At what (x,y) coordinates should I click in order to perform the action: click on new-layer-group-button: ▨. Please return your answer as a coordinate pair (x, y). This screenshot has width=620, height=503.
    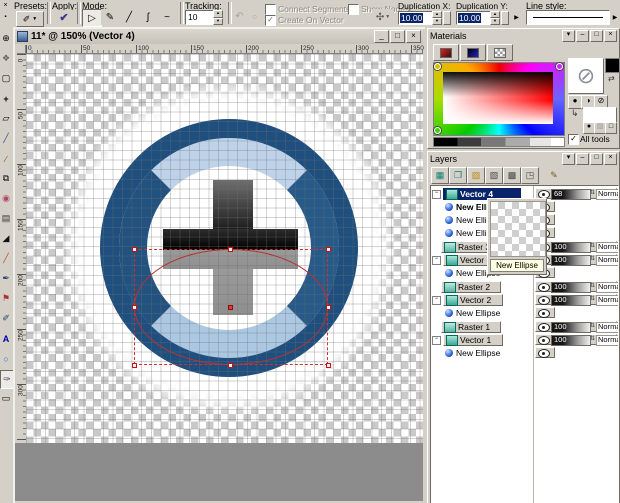
    Looking at the image, I should click on (476, 175).